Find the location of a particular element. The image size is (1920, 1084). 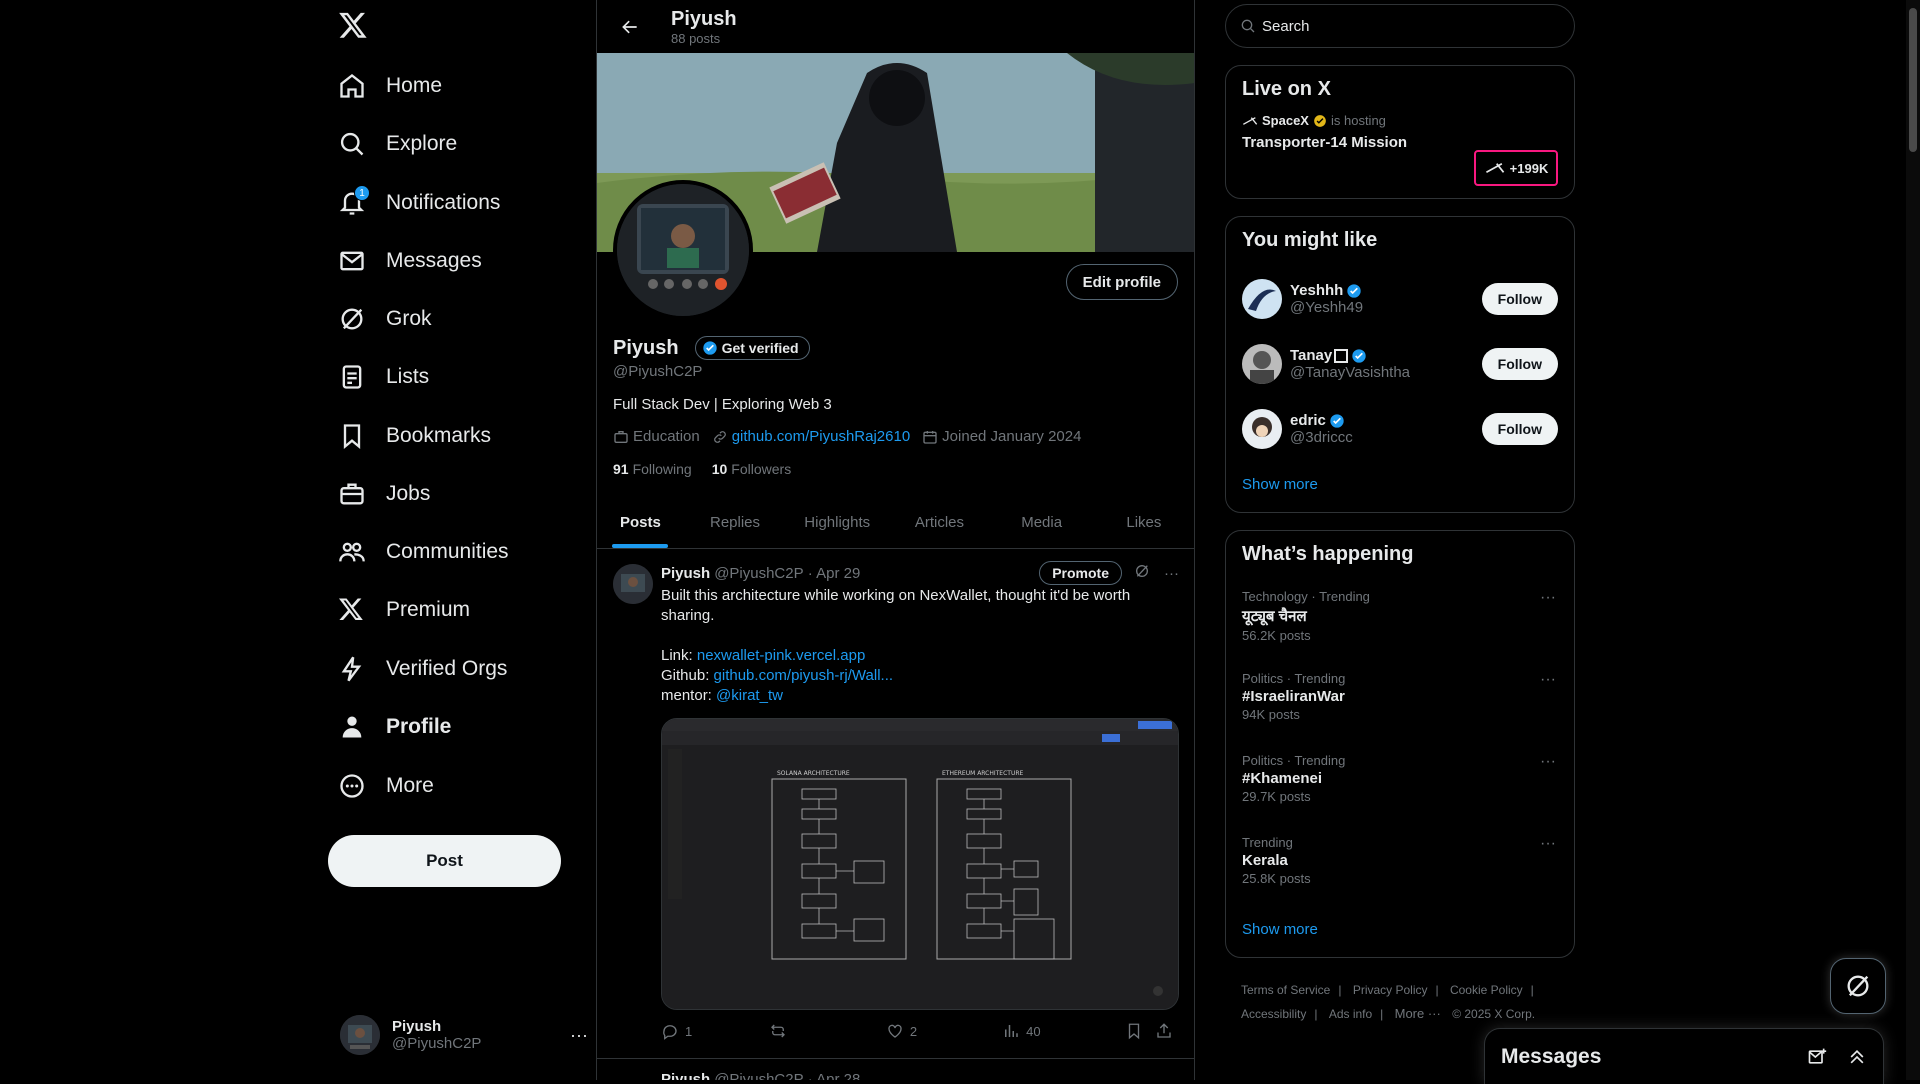

following-link: 91 Following is located at coordinates (652, 469).